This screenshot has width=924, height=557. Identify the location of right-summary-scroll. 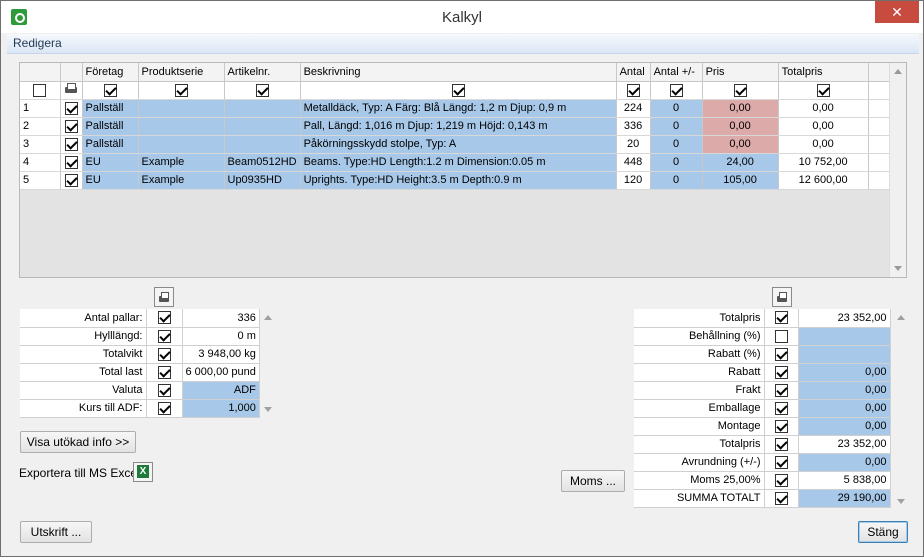
(901, 411).